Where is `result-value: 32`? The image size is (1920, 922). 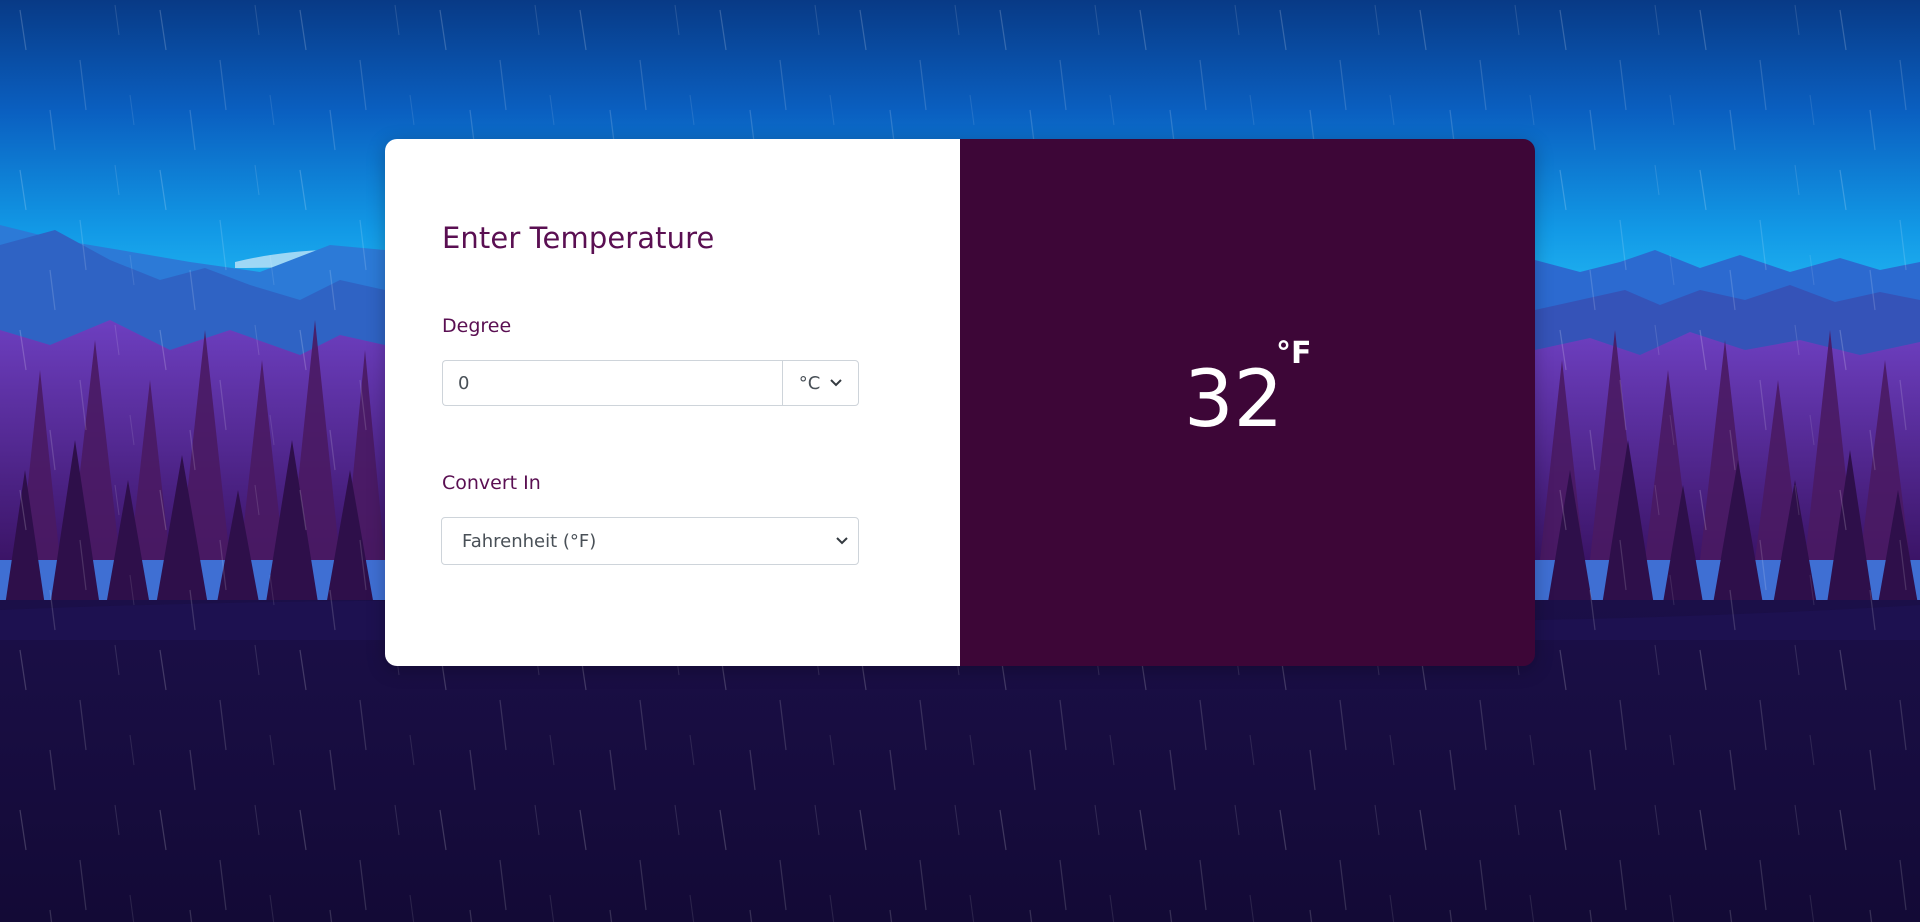
result-value: 32 is located at coordinates (1234, 400).